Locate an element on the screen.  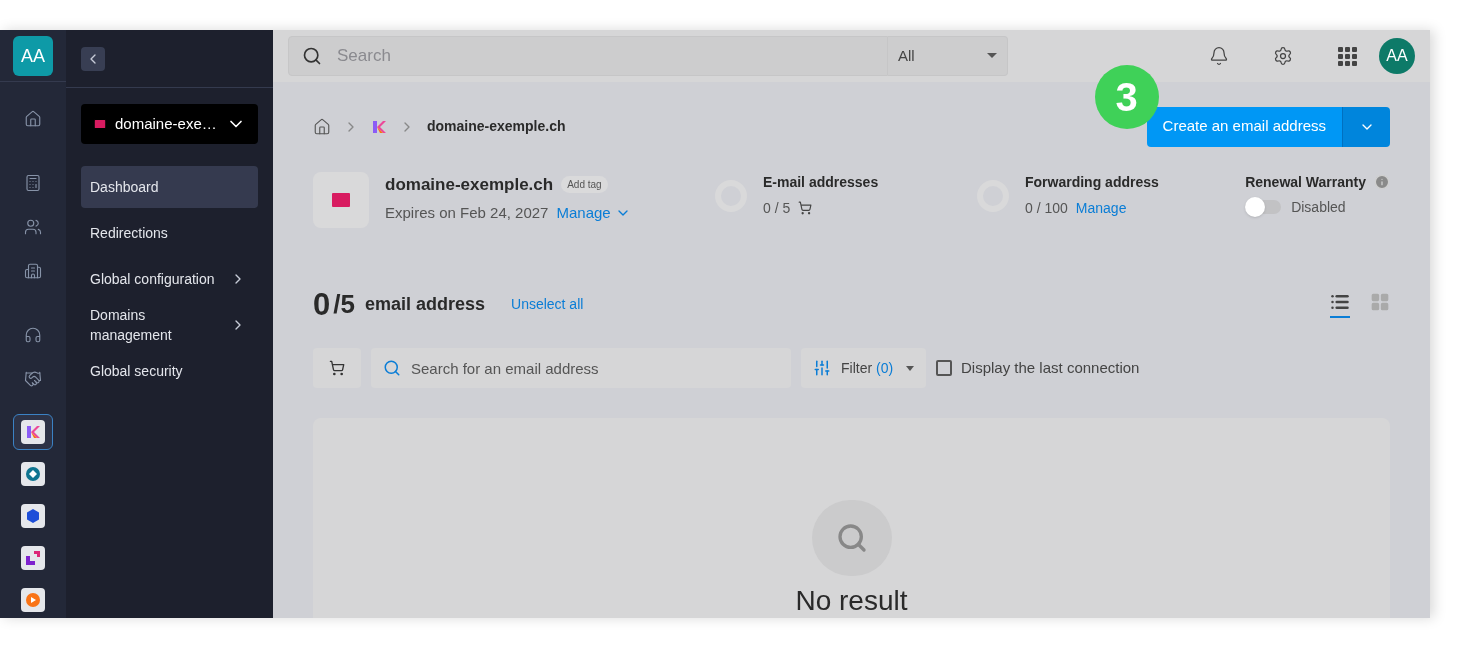
app-launcher-button is located at coordinates (33, 432).